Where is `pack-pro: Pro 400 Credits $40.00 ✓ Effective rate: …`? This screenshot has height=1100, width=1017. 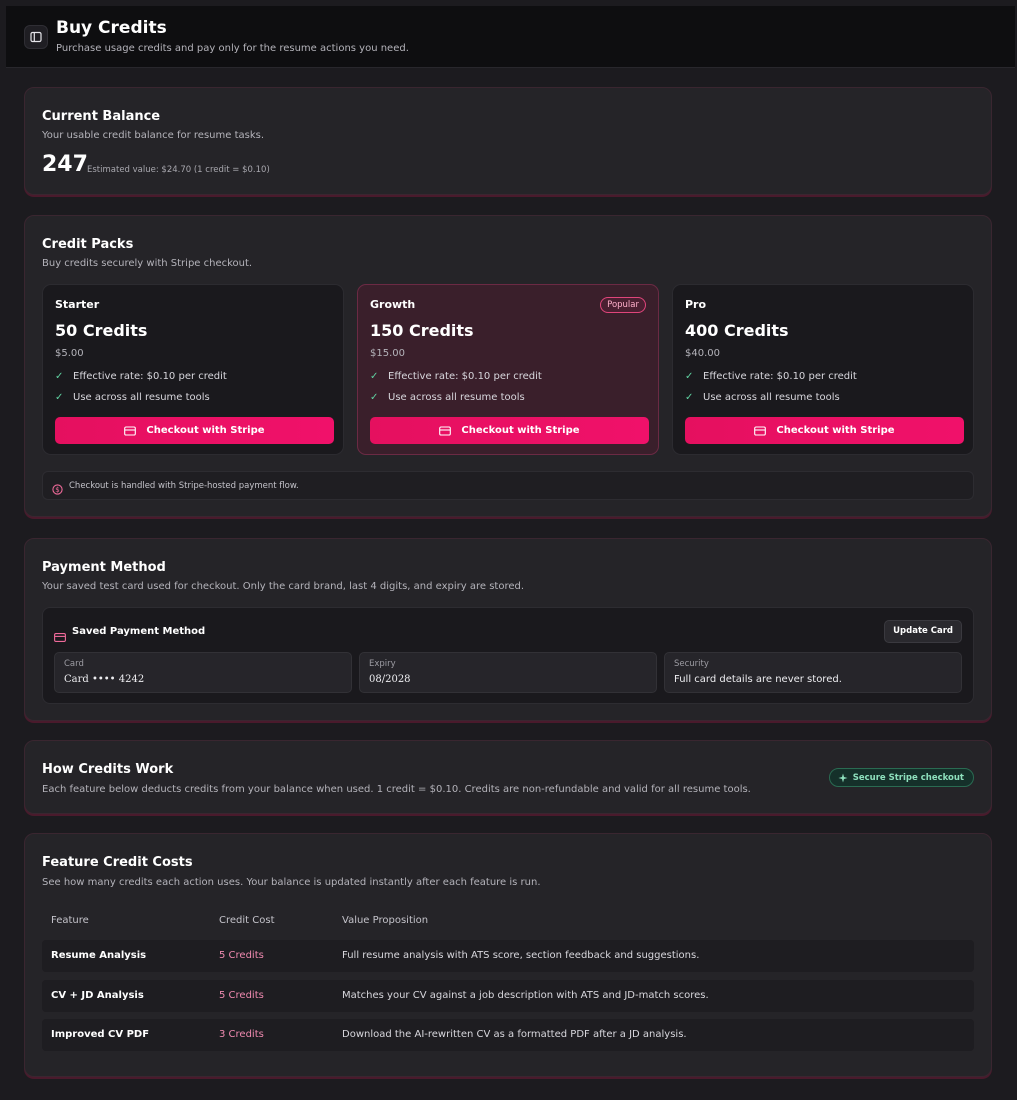 pack-pro: Pro 400 Credits $40.00 ✓ Effective rate: … is located at coordinates (823, 369).